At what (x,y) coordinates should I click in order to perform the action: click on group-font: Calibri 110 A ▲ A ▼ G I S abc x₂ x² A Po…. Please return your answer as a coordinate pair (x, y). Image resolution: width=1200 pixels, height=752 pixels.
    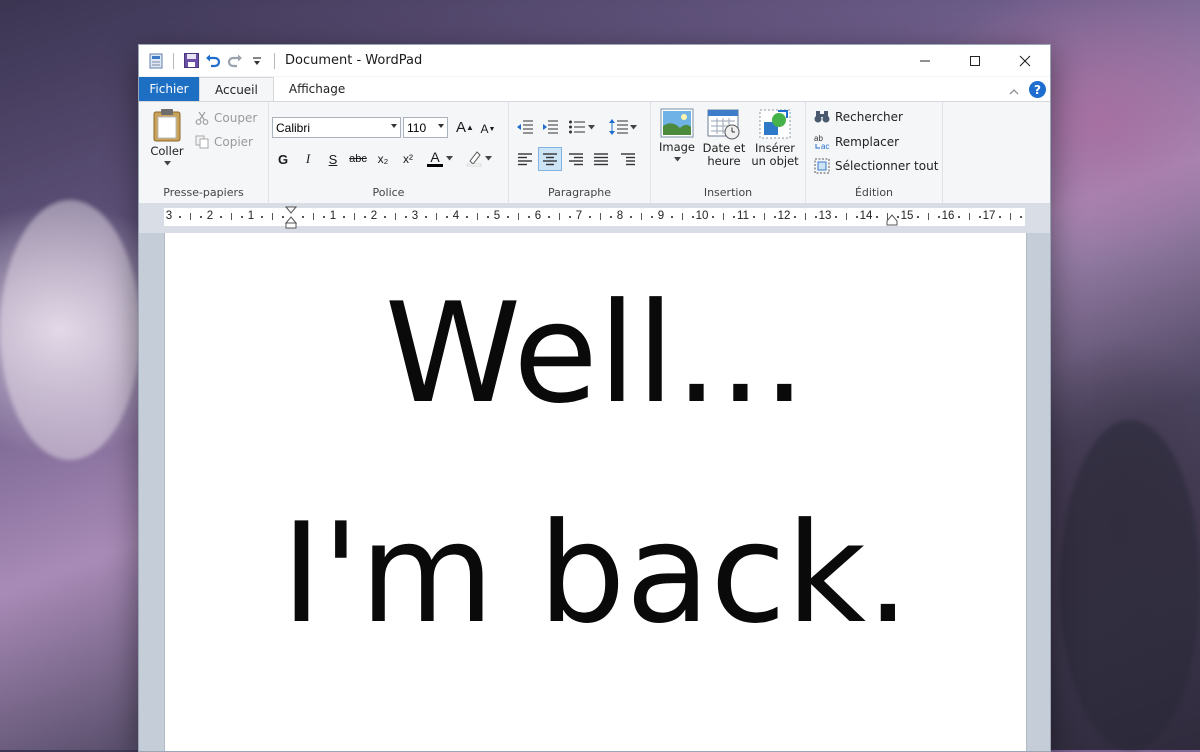
    Looking at the image, I should click on (389, 152).